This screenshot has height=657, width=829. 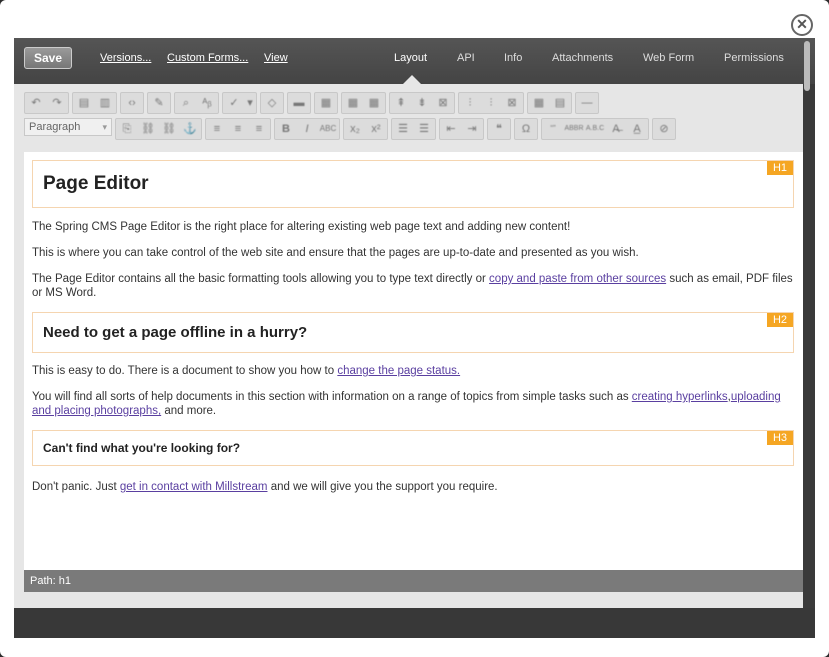 I want to click on visual-aid-icon: ⊘, so click(x=664, y=129).